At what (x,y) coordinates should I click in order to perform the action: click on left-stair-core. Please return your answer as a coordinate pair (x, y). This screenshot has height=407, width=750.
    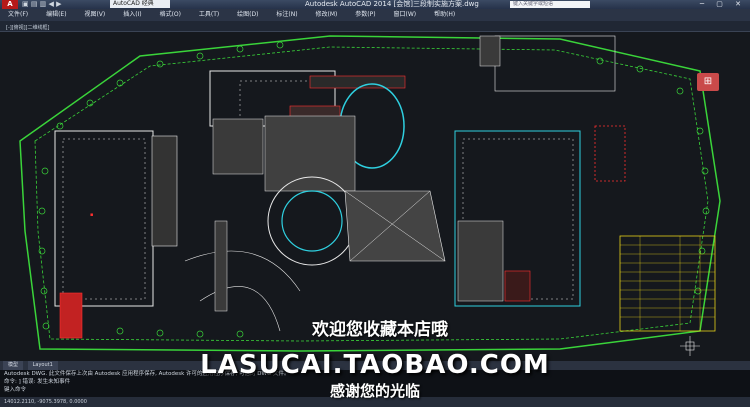
    Looking at the image, I should click on (164, 191).